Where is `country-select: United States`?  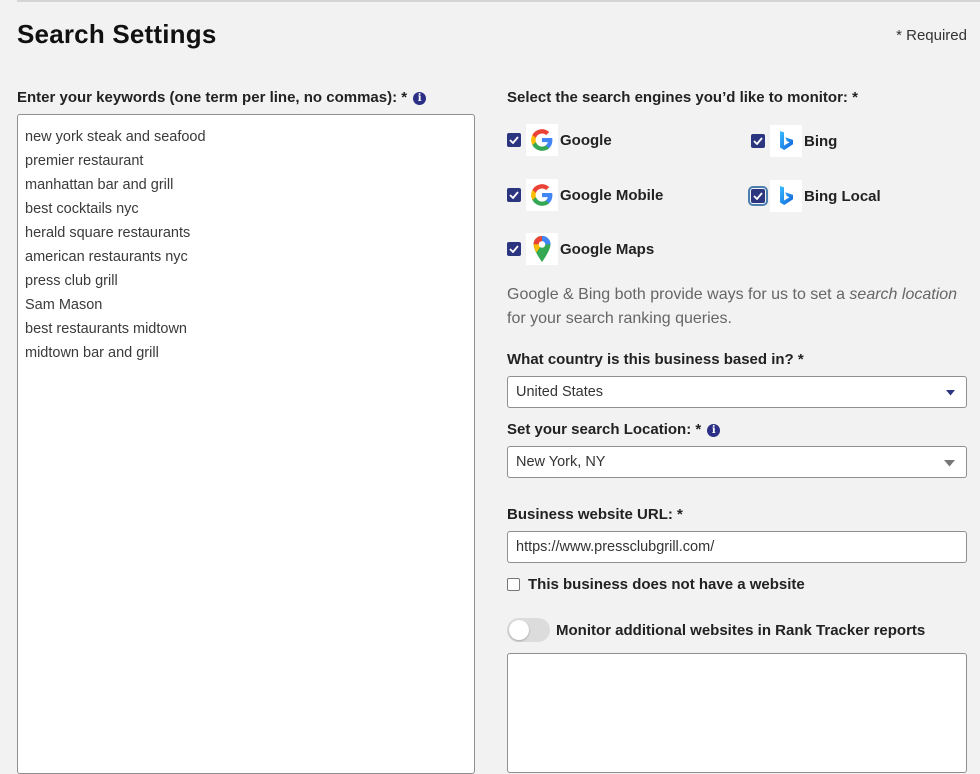
country-select: United States is located at coordinates (737, 392).